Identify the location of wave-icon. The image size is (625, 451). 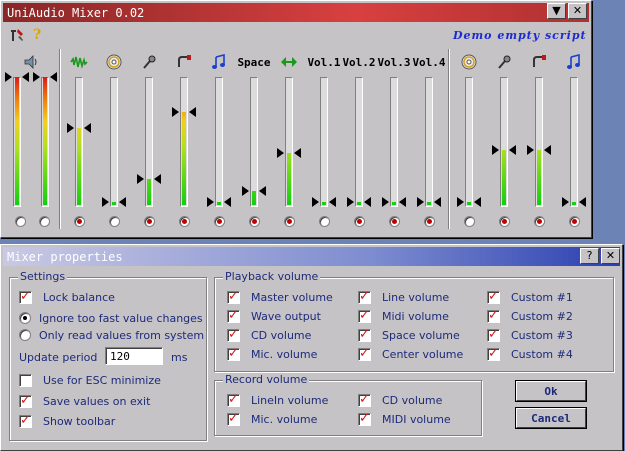
(79, 62).